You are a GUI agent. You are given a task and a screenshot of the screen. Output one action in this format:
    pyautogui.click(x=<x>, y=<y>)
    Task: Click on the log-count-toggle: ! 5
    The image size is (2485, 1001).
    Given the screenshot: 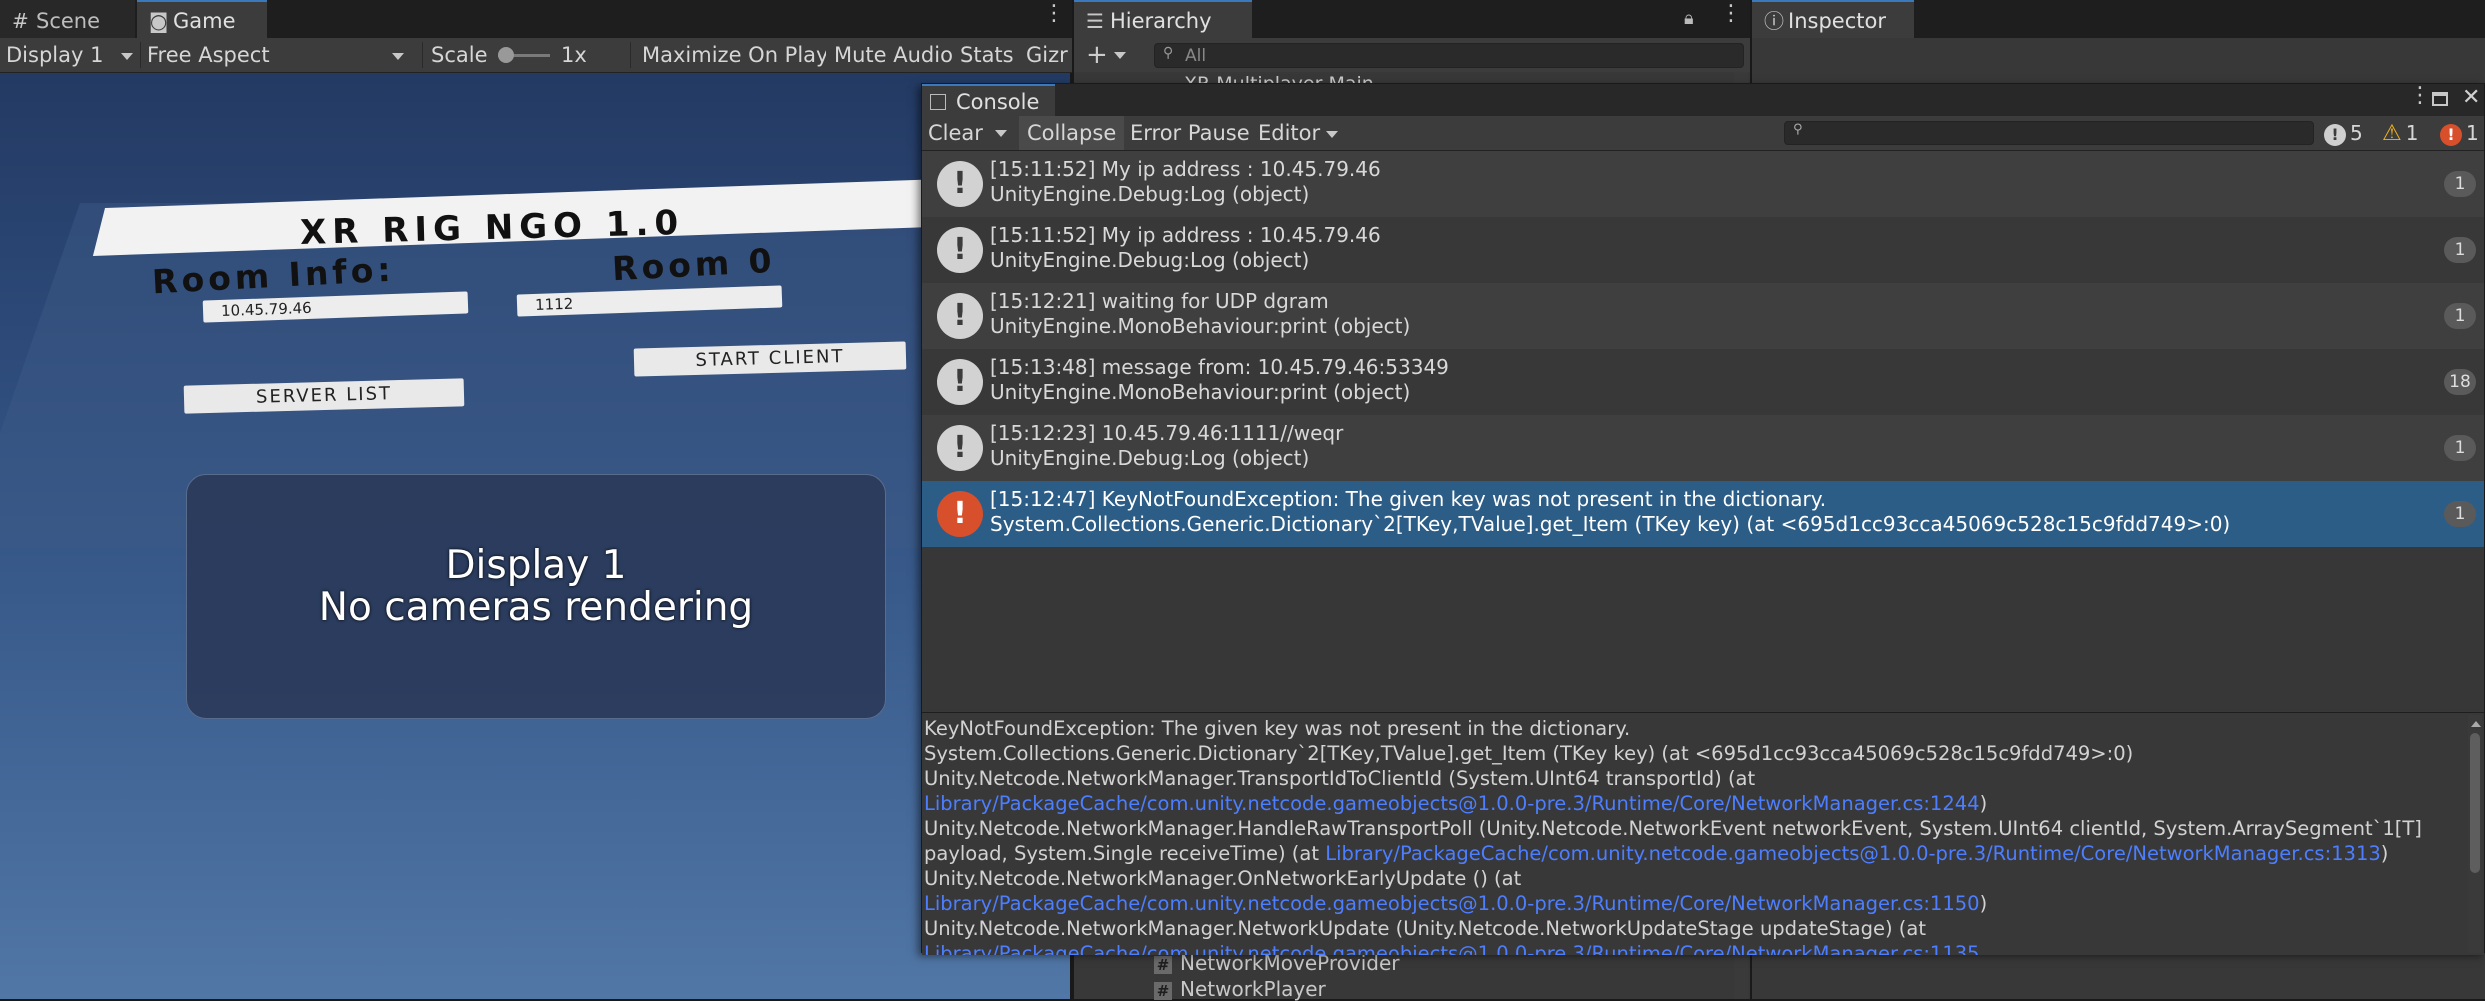 What is the action you would take?
    pyautogui.click(x=2343, y=133)
    